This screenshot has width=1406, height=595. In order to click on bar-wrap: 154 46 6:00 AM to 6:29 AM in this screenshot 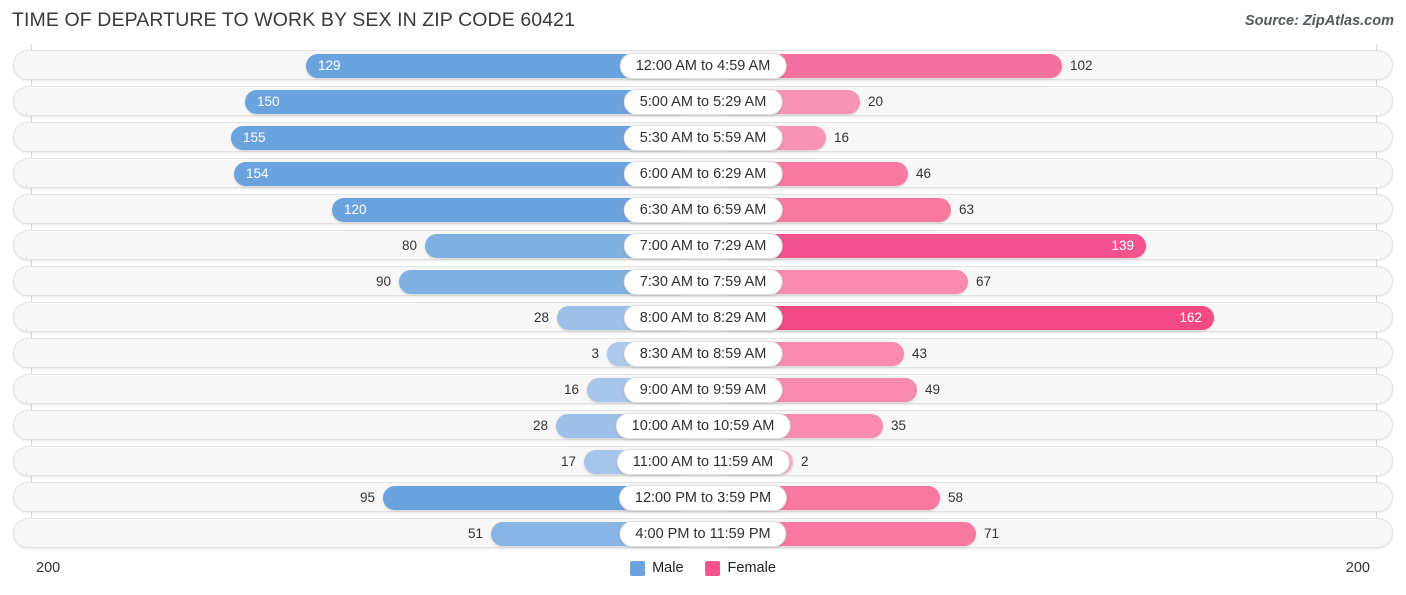, I will do `click(703, 173)`.